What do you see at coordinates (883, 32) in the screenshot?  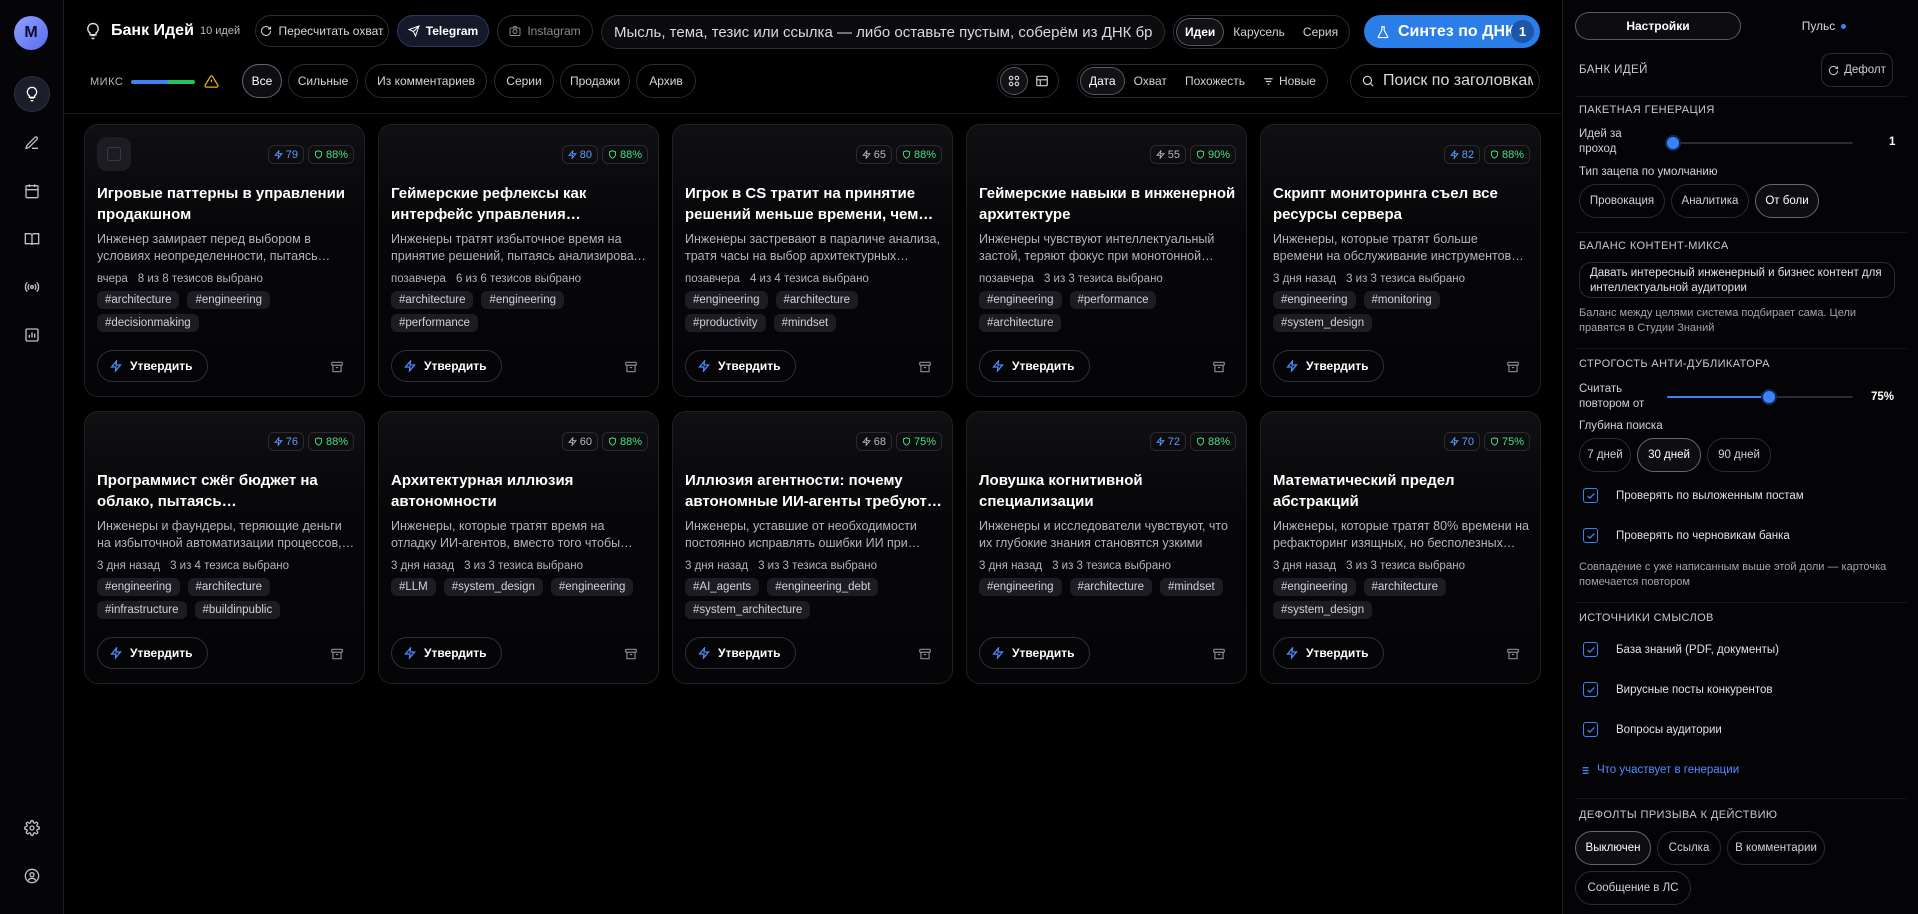 I see `idea-input` at bounding box center [883, 32].